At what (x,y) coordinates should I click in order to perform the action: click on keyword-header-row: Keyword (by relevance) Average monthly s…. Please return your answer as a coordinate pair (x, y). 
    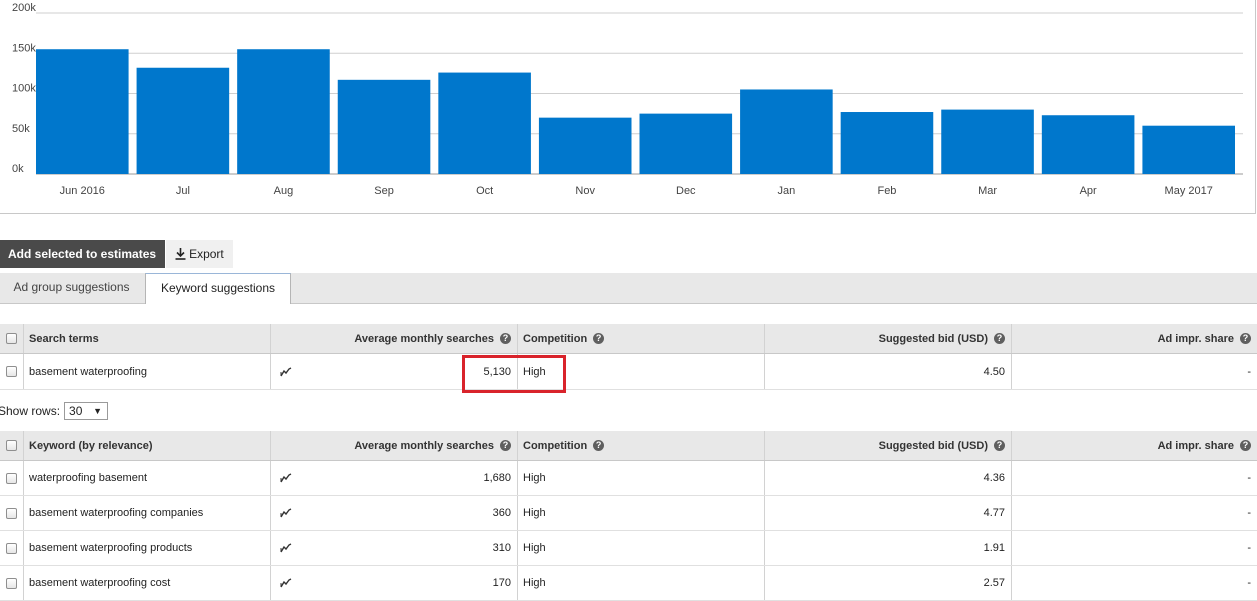
    Looking at the image, I should click on (628, 446).